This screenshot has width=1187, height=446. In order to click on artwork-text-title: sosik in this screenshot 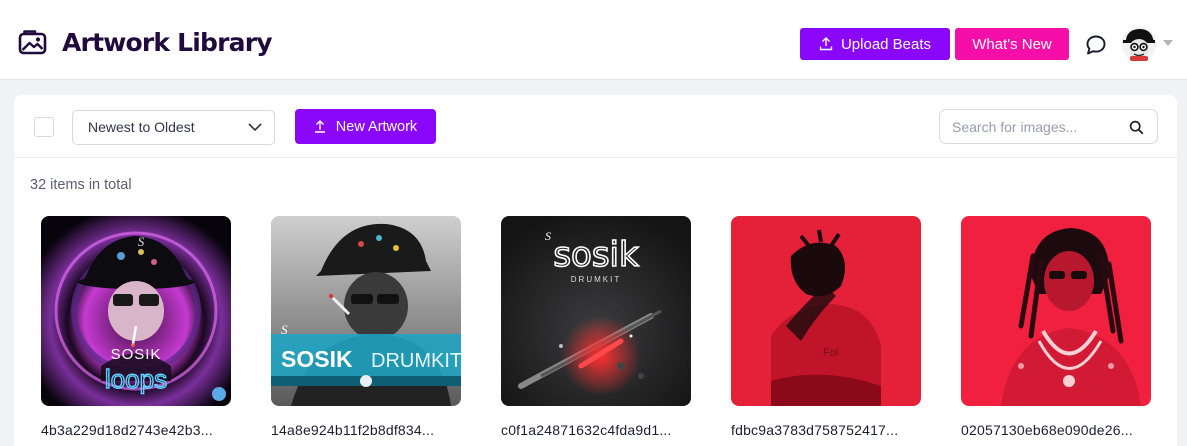, I will do `click(596, 255)`.